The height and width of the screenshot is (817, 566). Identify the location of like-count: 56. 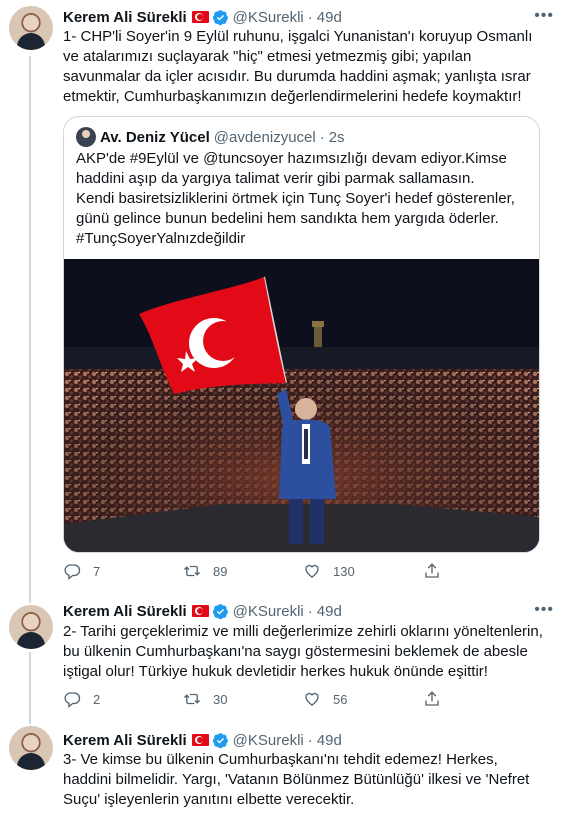
(340, 699).